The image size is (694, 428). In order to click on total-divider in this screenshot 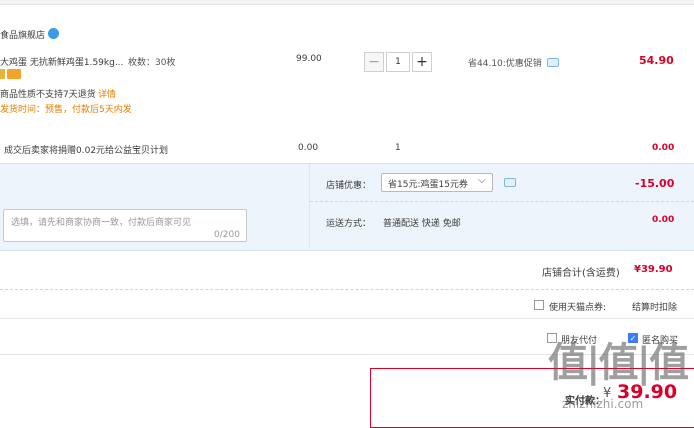, I will do `click(347, 289)`.